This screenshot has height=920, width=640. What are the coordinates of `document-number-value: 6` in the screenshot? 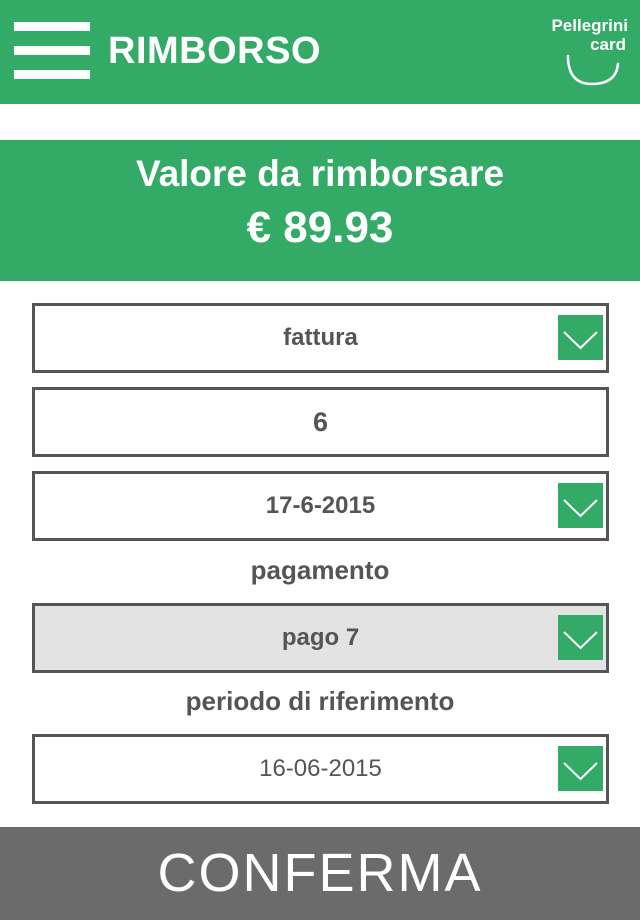 It's located at (320, 421).